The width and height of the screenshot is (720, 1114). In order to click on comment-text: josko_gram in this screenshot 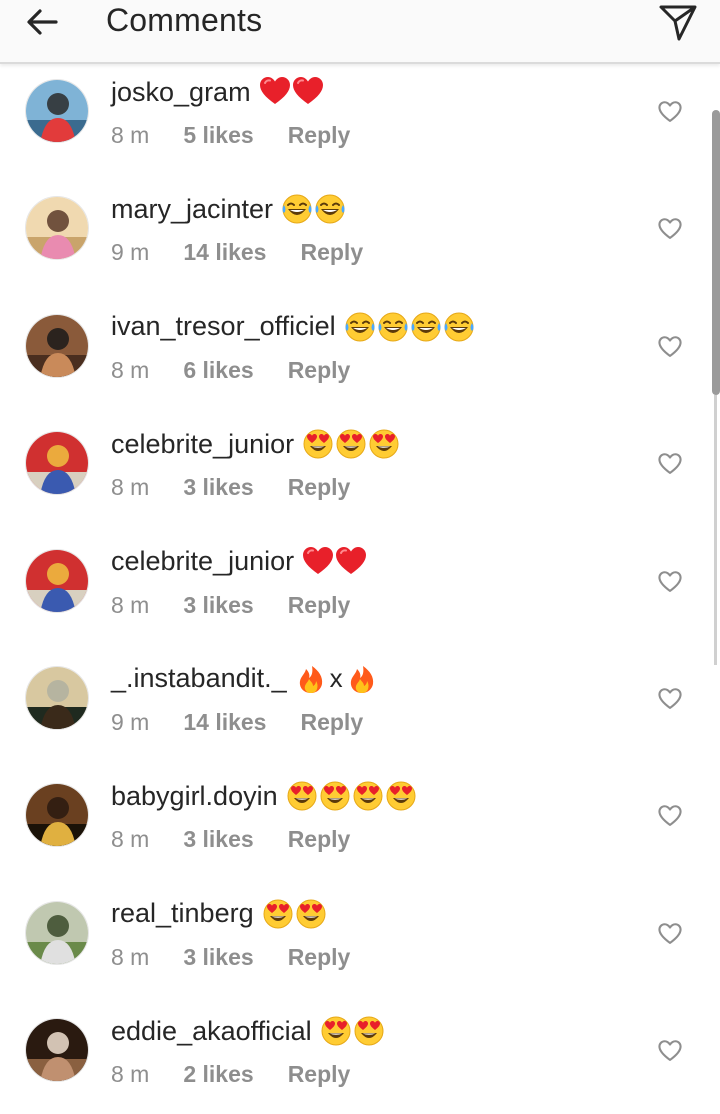, I will do `click(217, 92)`.